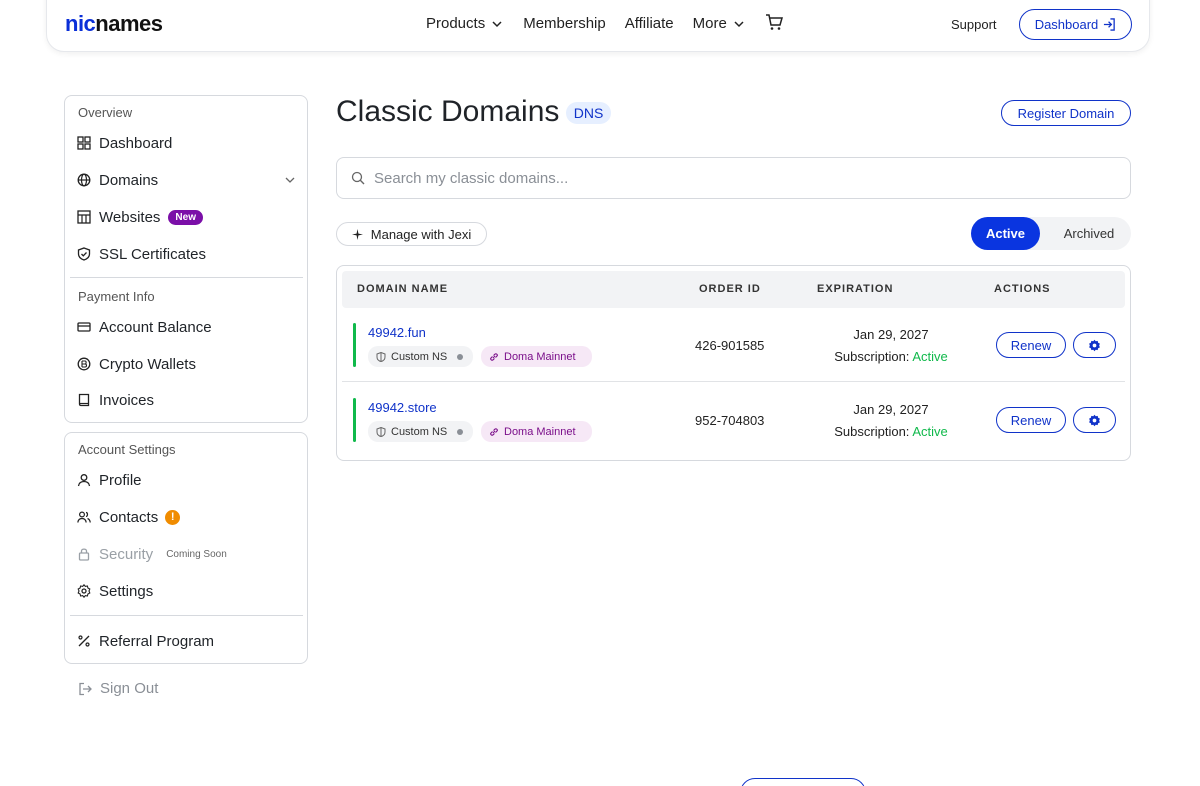 The height and width of the screenshot is (786, 1200). I want to click on search-box, so click(733, 178).